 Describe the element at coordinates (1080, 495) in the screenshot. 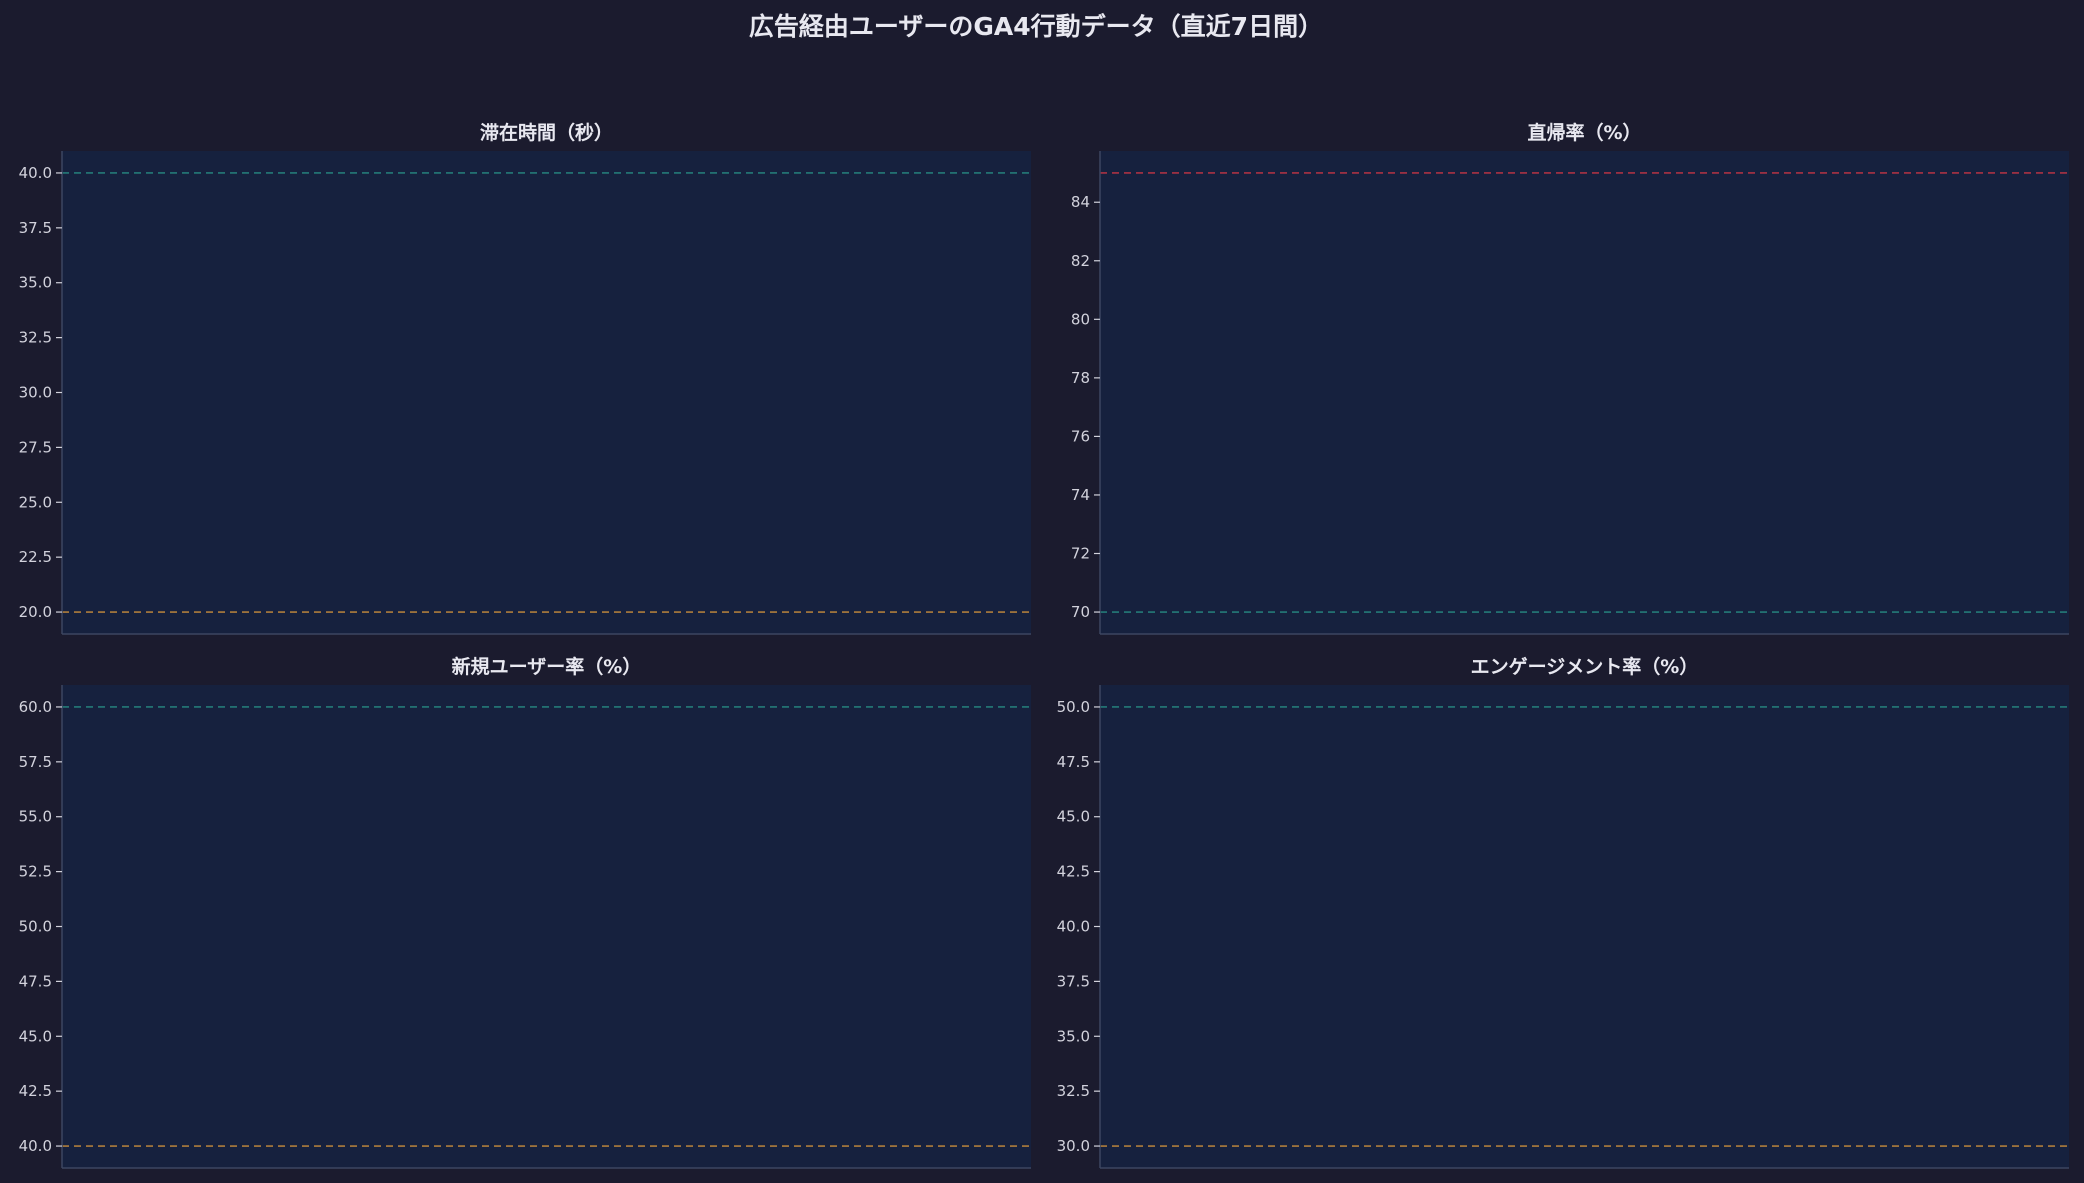

I see `y-tick-label: 74` at that location.